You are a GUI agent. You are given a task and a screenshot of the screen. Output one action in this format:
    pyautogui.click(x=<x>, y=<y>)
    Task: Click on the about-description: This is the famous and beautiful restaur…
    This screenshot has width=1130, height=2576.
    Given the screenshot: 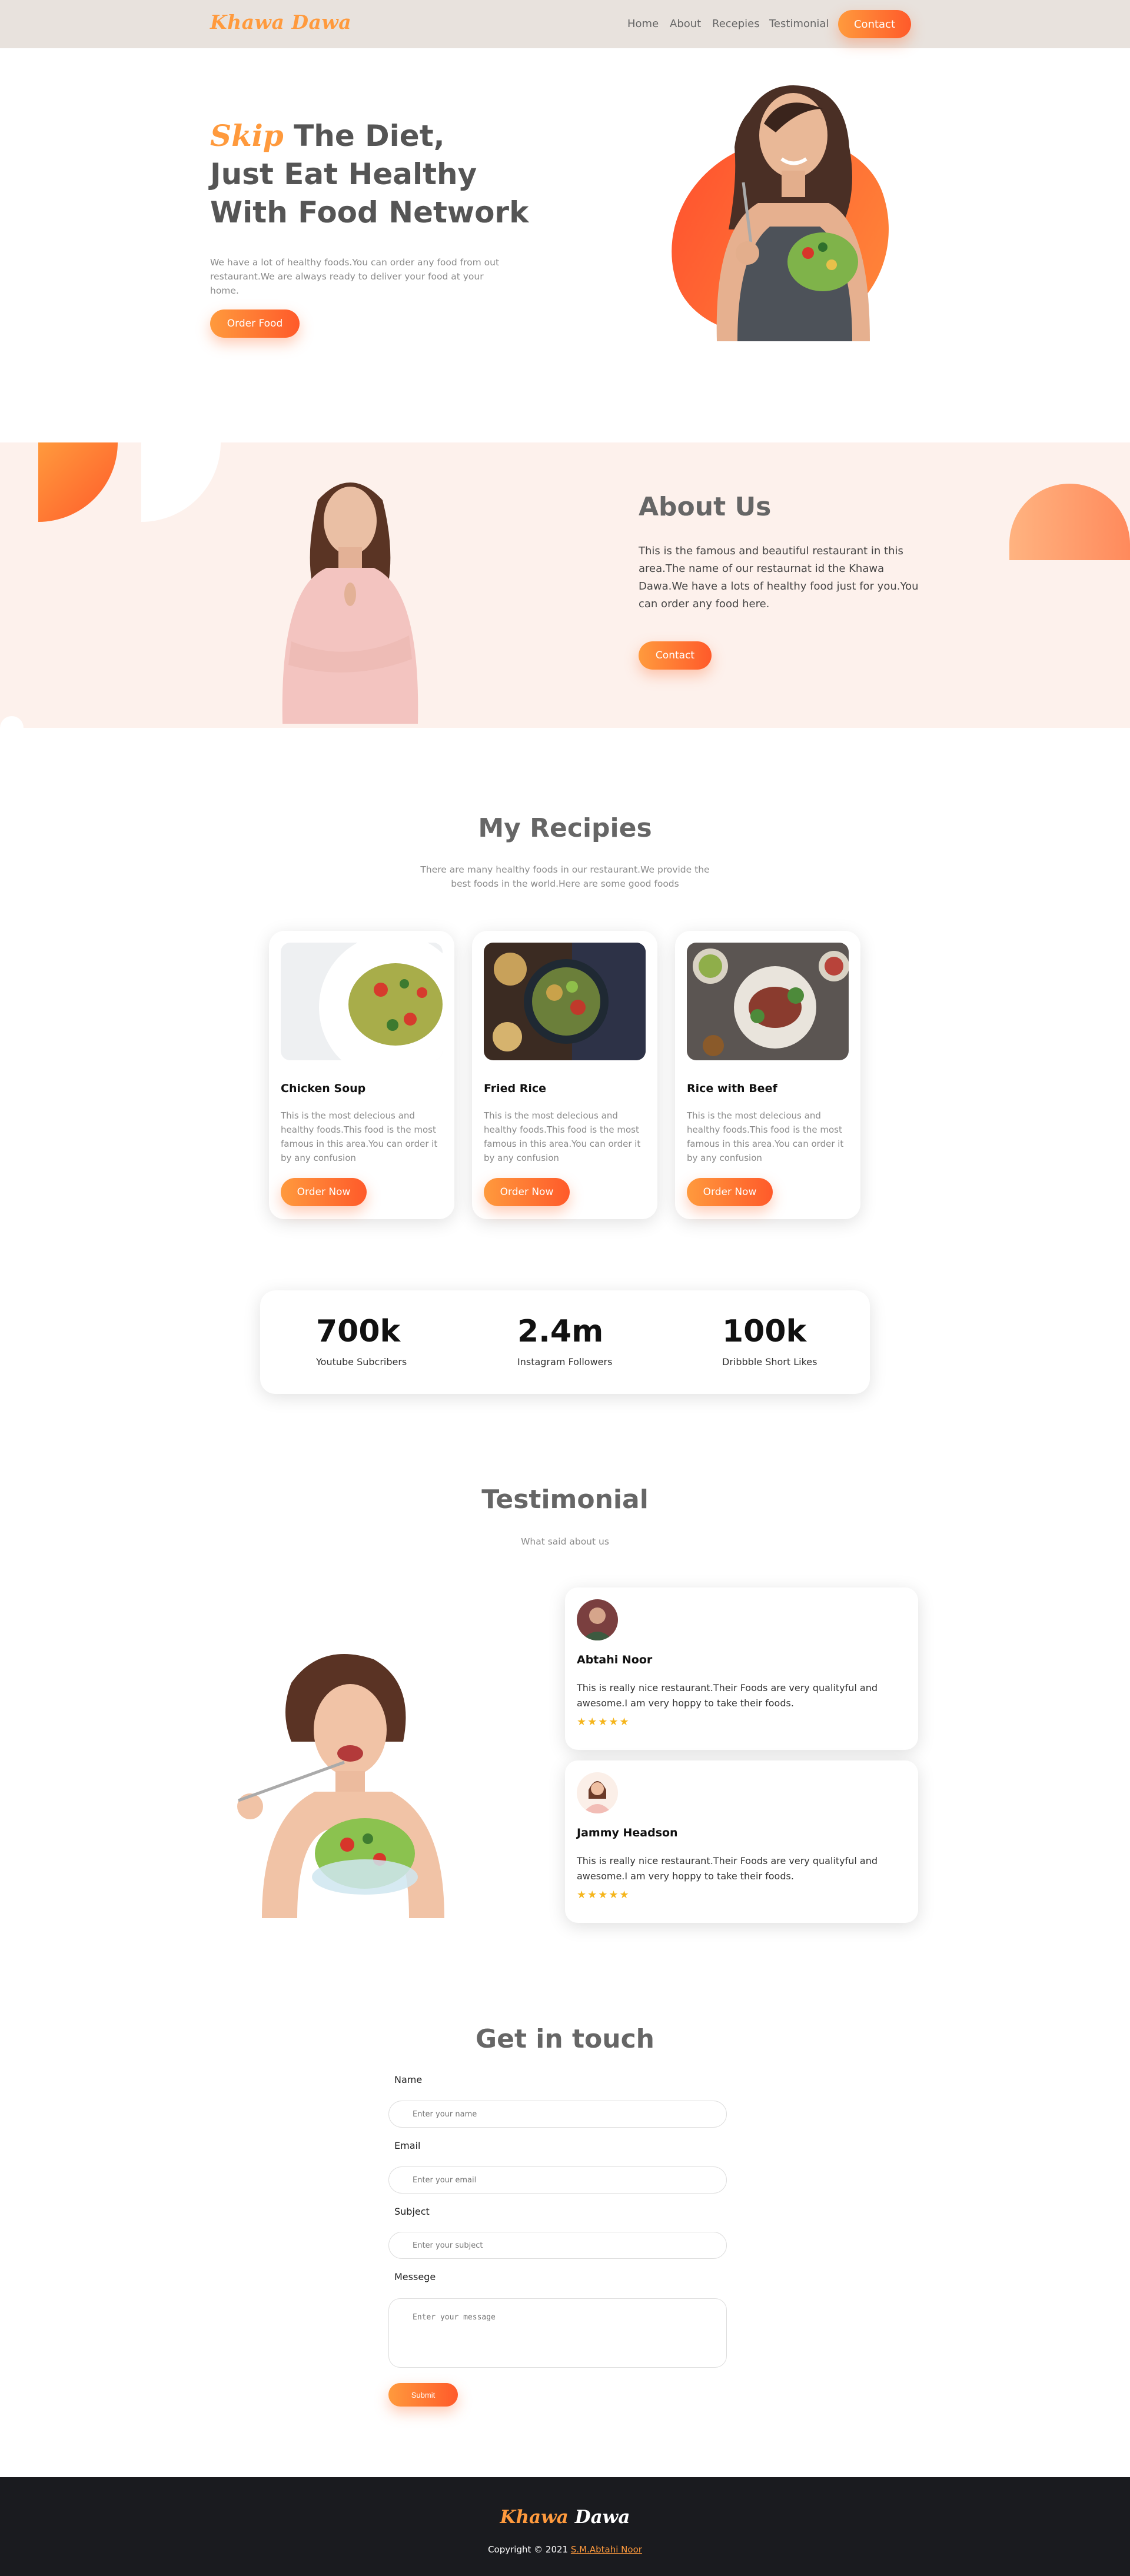 What is the action you would take?
    pyautogui.click(x=779, y=577)
    